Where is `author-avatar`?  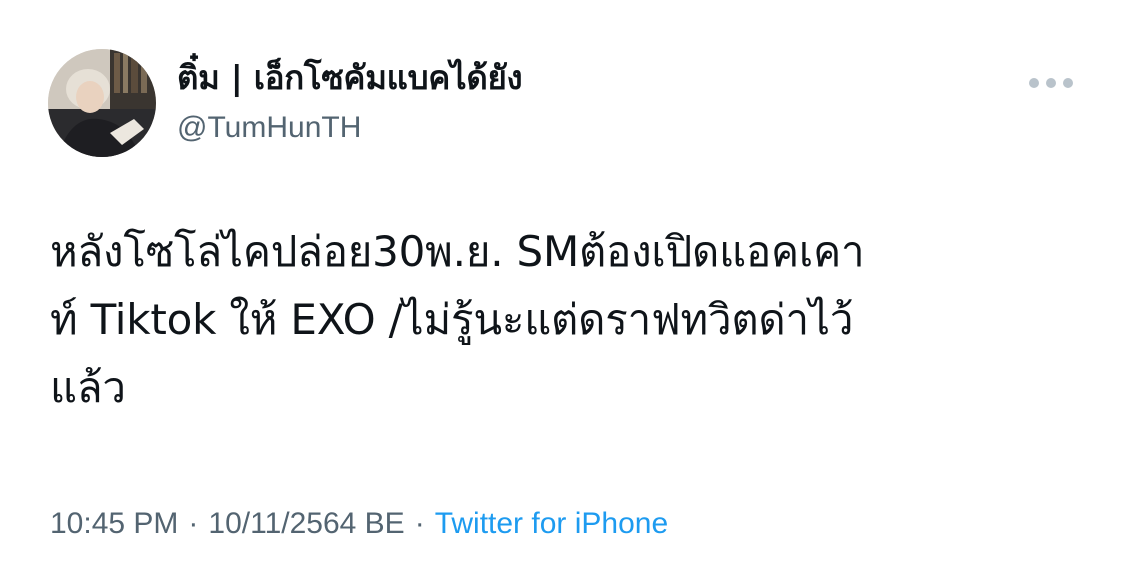
author-avatar is located at coordinates (102, 103).